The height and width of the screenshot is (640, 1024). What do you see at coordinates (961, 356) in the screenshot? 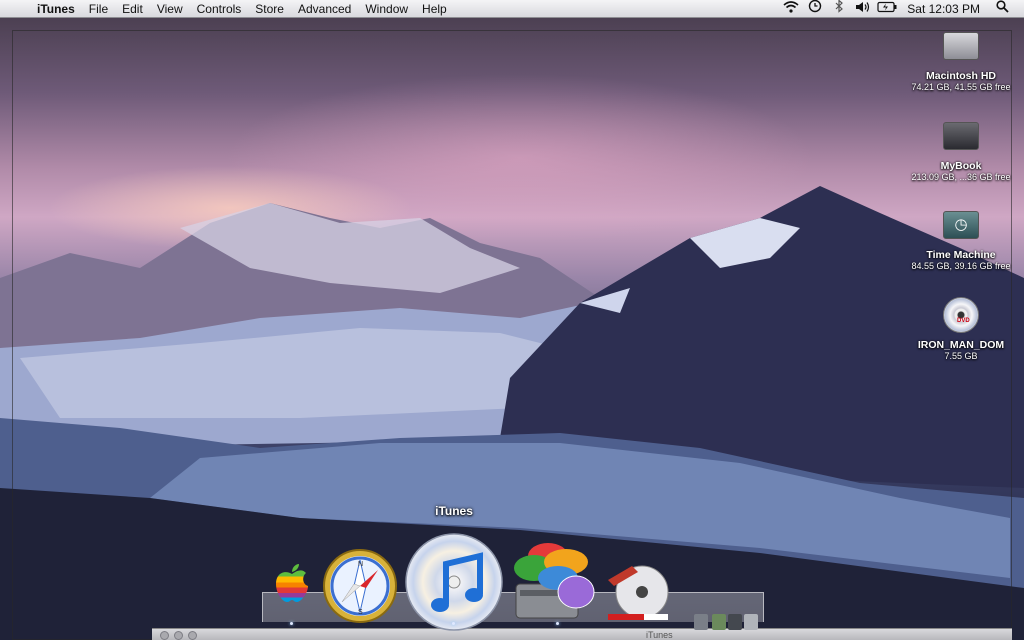
I see `desktop-icon-info: 7.55 GB` at bounding box center [961, 356].